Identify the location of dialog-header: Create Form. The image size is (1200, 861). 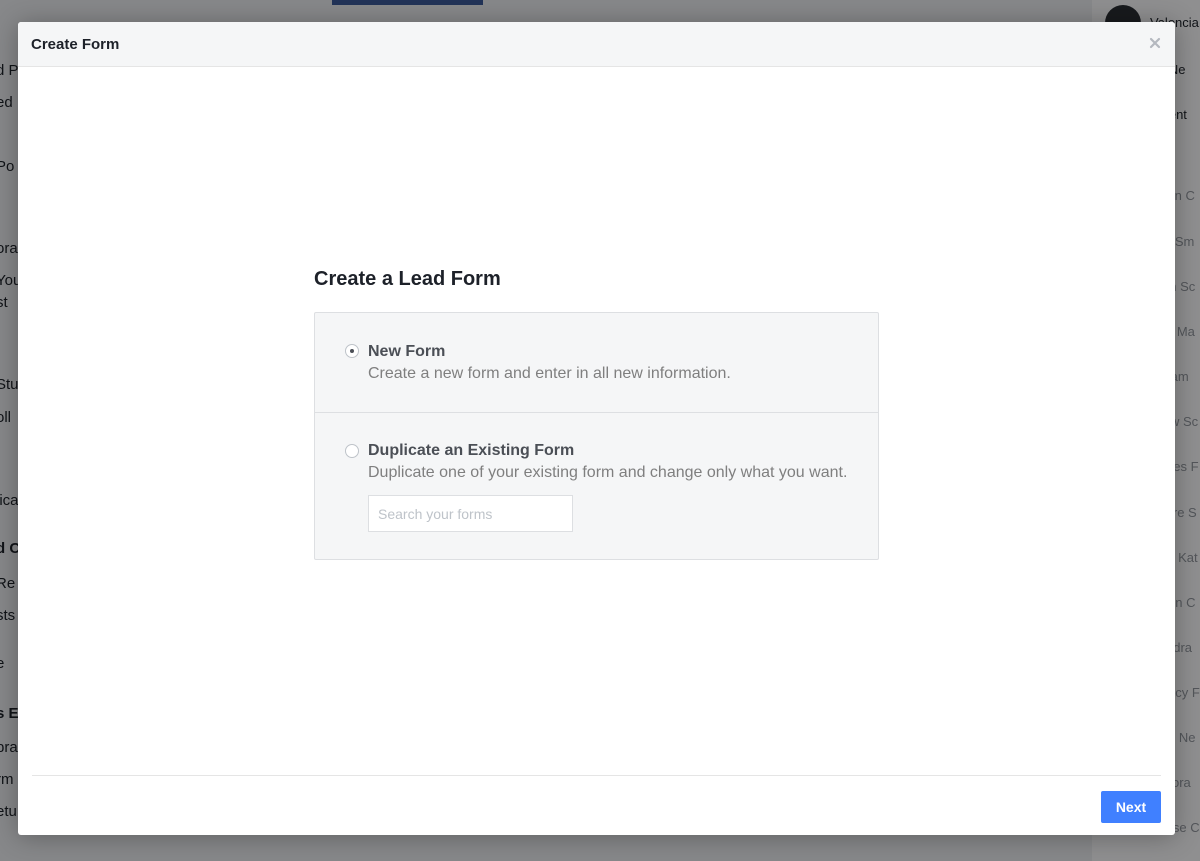
(596, 44).